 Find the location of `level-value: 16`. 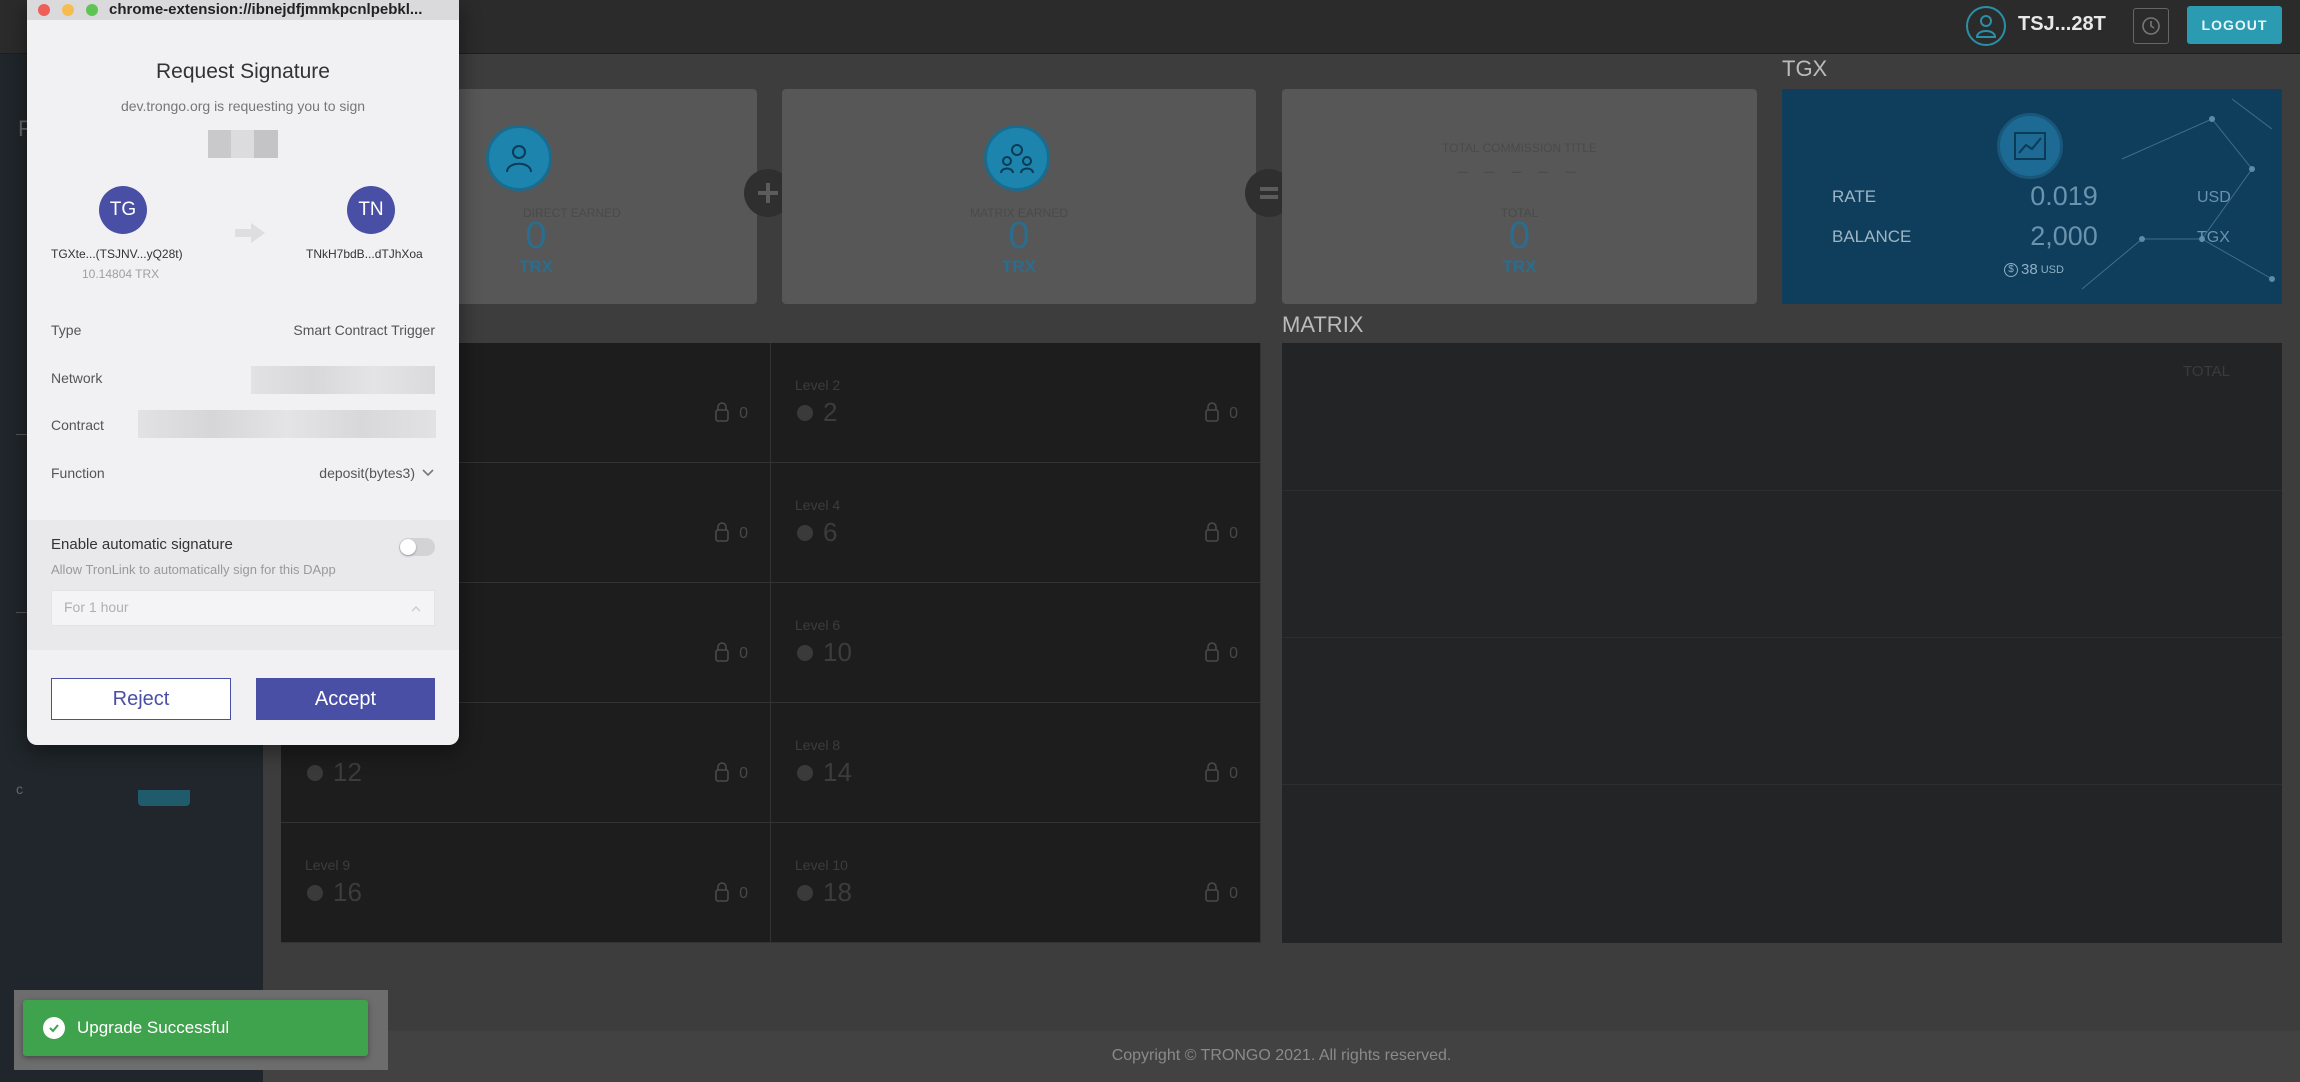

level-value: 16 is located at coordinates (347, 892).